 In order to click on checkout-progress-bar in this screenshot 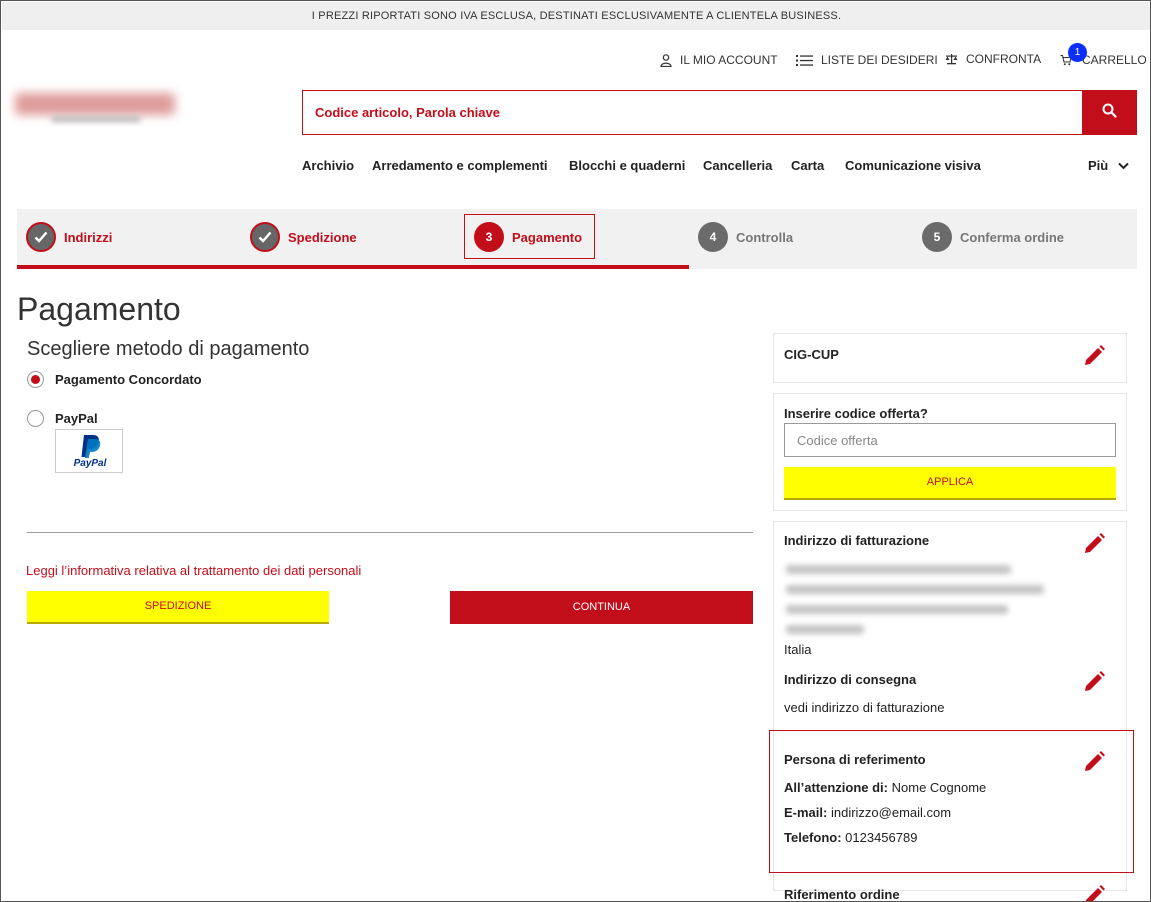, I will do `click(353, 267)`.